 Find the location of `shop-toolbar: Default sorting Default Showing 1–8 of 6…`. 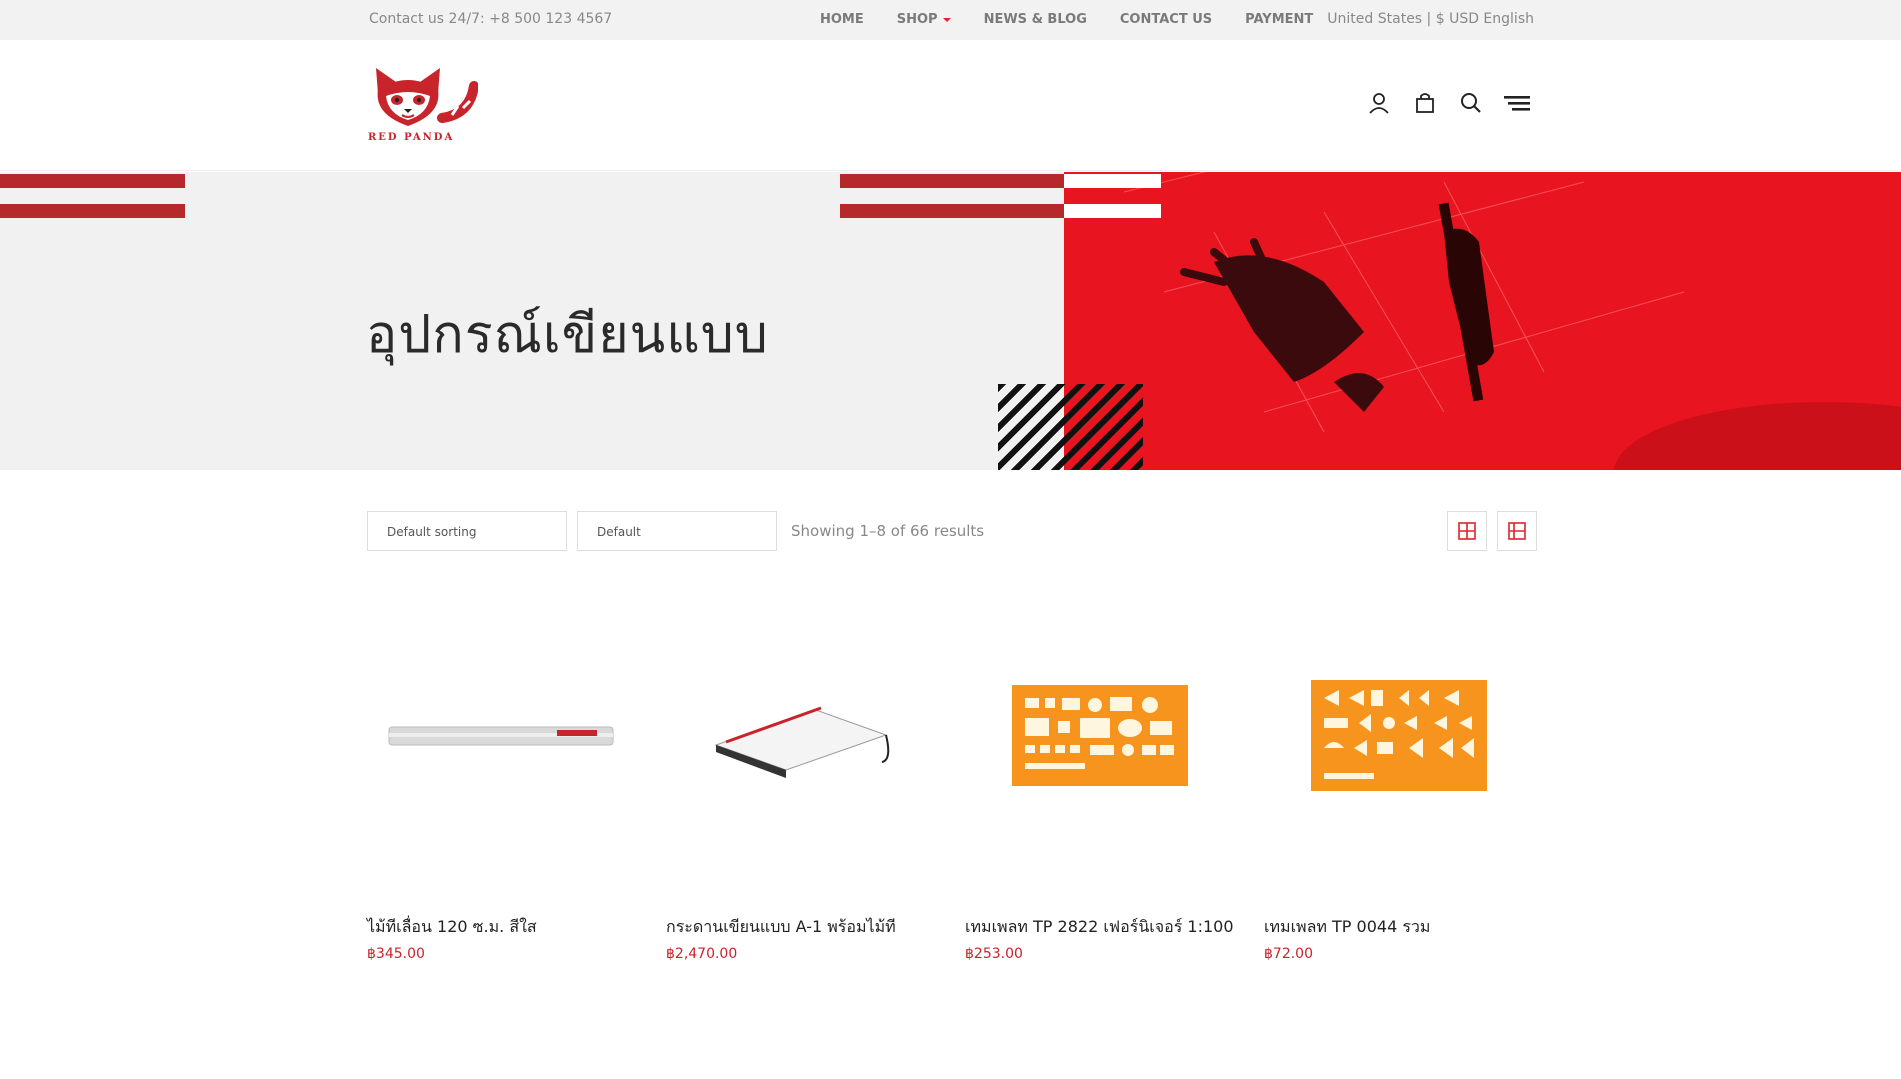

shop-toolbar: Default sorting Default Showing 1–8 of 6… is located at coordinates (952, 531).